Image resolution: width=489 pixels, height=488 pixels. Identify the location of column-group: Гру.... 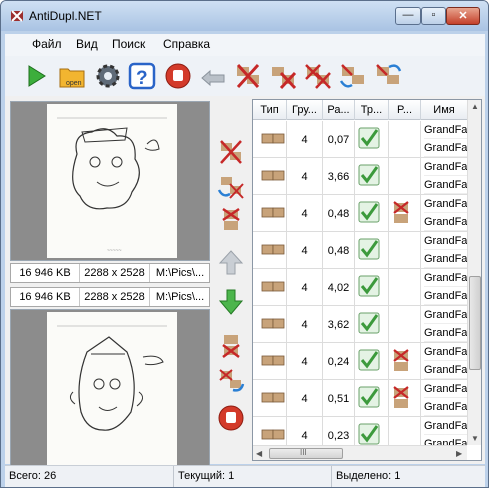
(305, 110).